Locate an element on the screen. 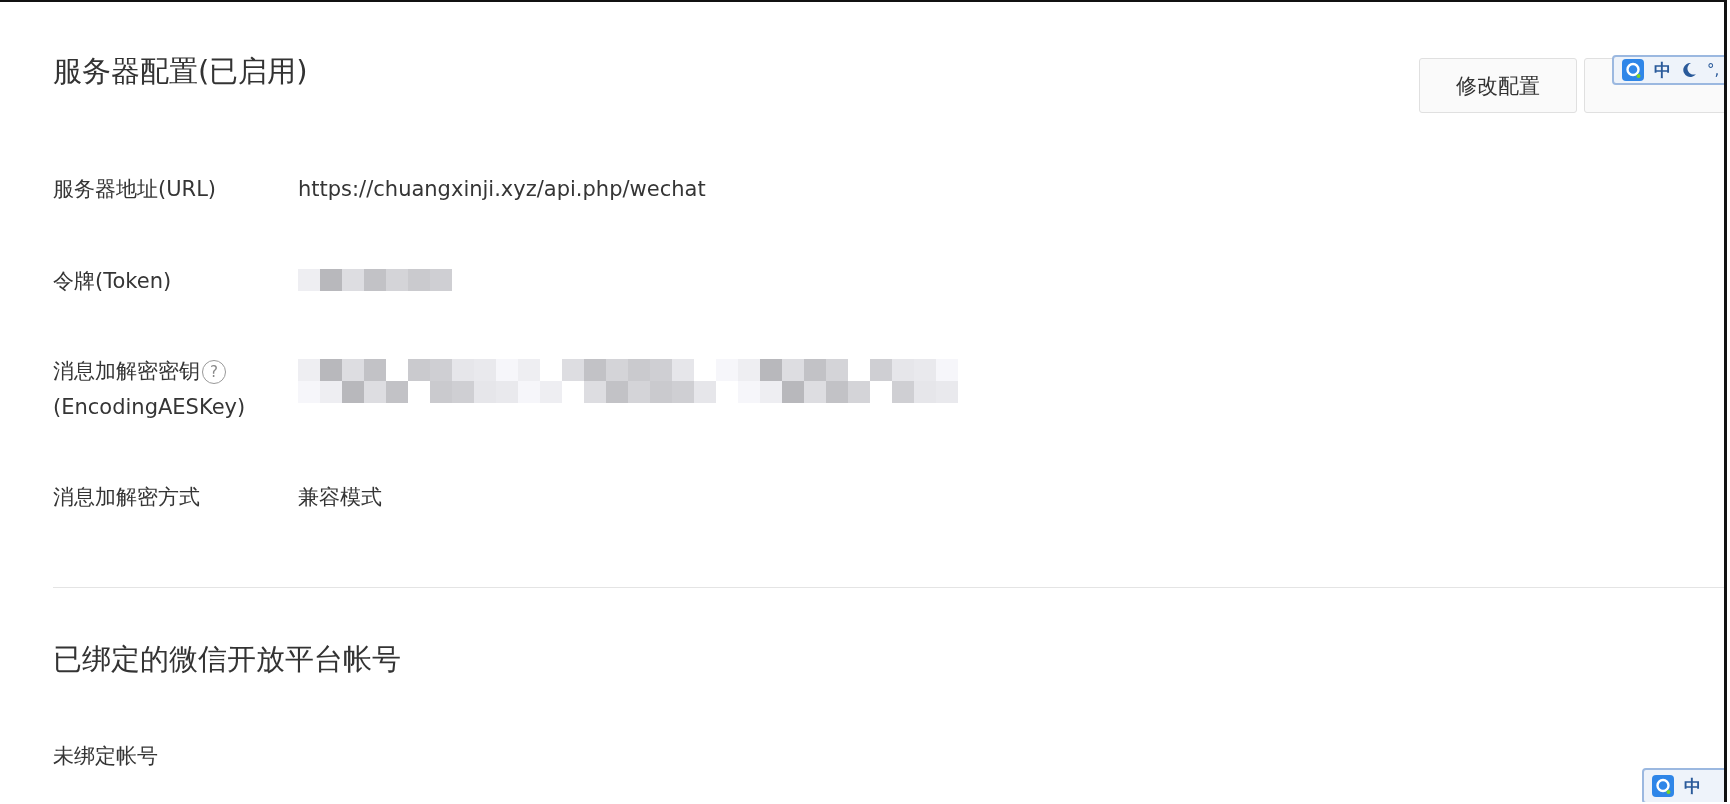  field-label: 服务器地址(URL) is located at coordinates (135, 189).